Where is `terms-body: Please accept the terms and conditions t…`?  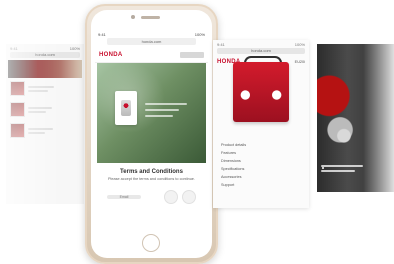
terms-body: Please accept the terms and conditions t… is located at coordinates (151, 179).